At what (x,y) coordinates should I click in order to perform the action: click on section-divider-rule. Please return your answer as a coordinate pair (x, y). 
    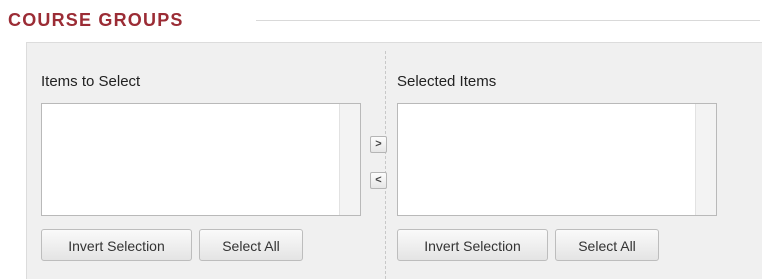
    Looking at the image, I should click on (508, 20).